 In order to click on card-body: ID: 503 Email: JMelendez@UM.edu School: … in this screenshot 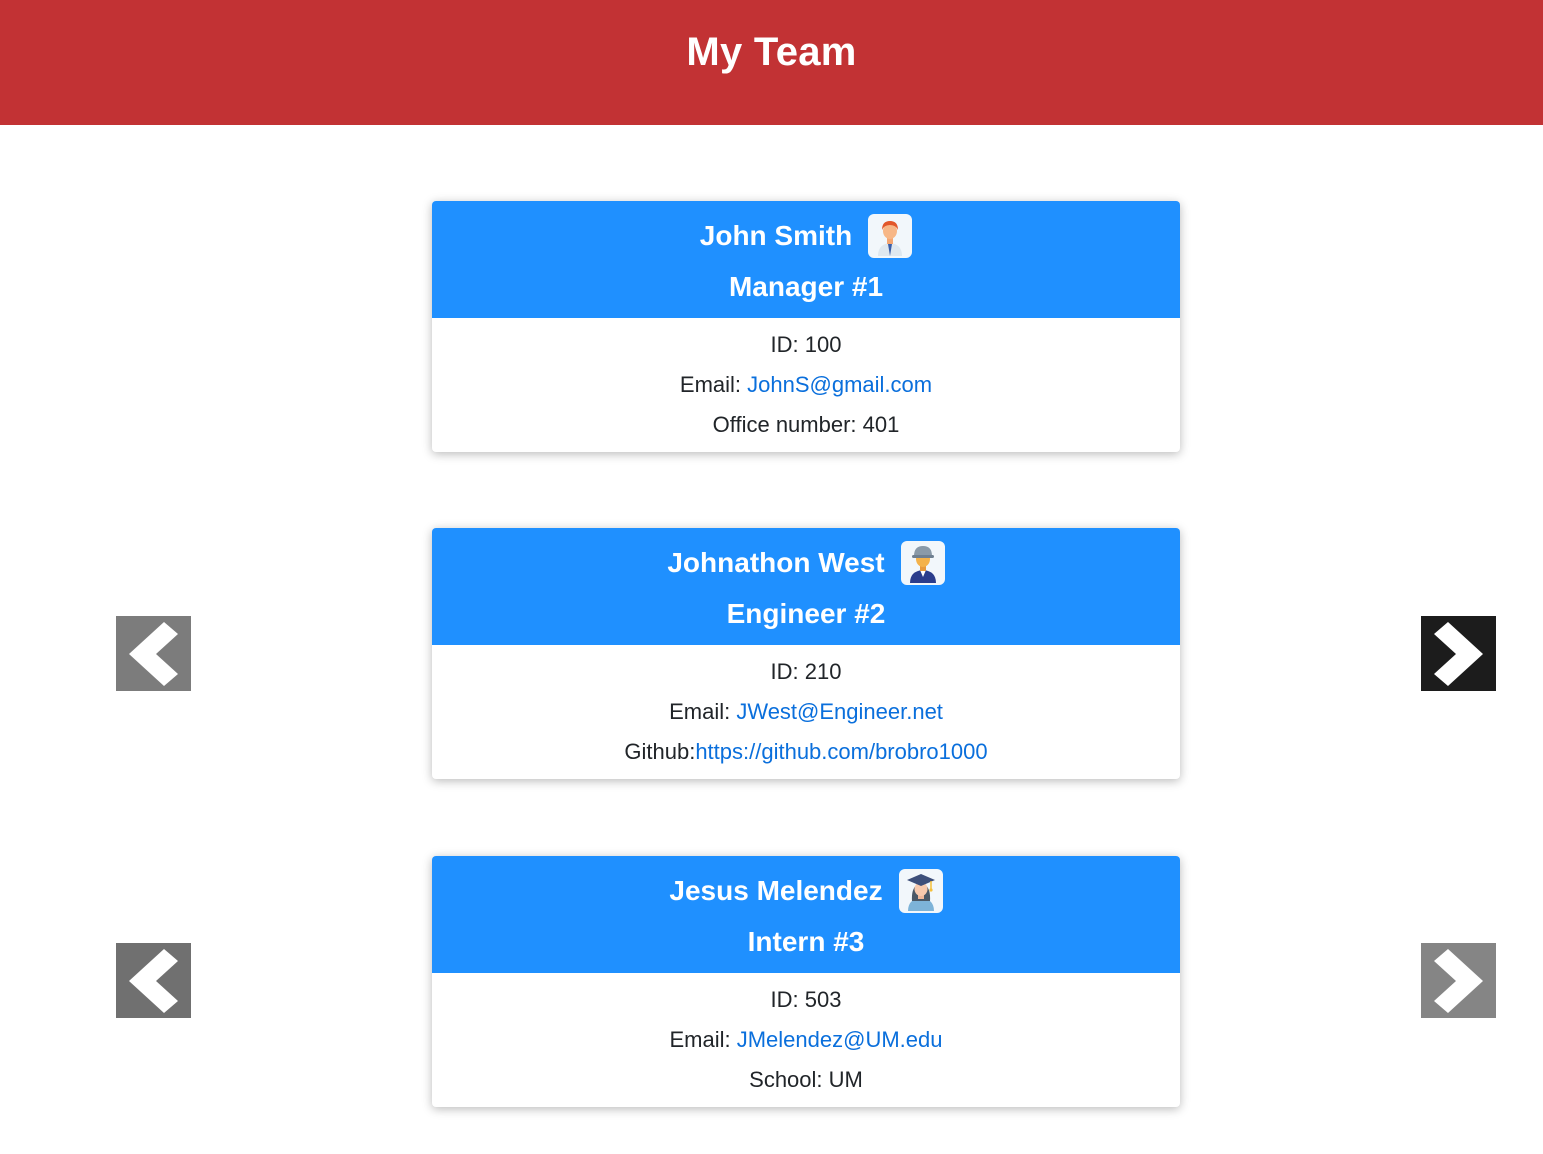, I will do `click(806, 1039)`.